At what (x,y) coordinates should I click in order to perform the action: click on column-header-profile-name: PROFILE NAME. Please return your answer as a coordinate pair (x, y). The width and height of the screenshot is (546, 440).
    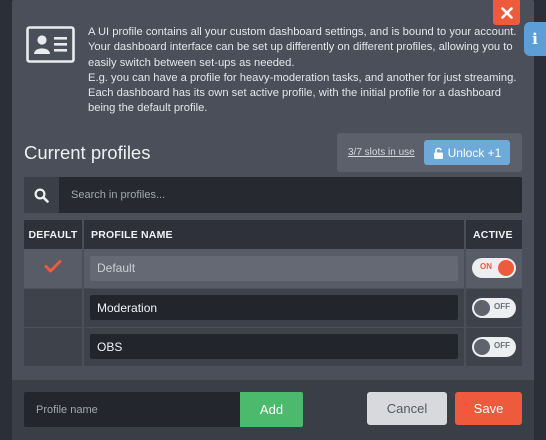
    Looking at the image, I should click on (274, 234).